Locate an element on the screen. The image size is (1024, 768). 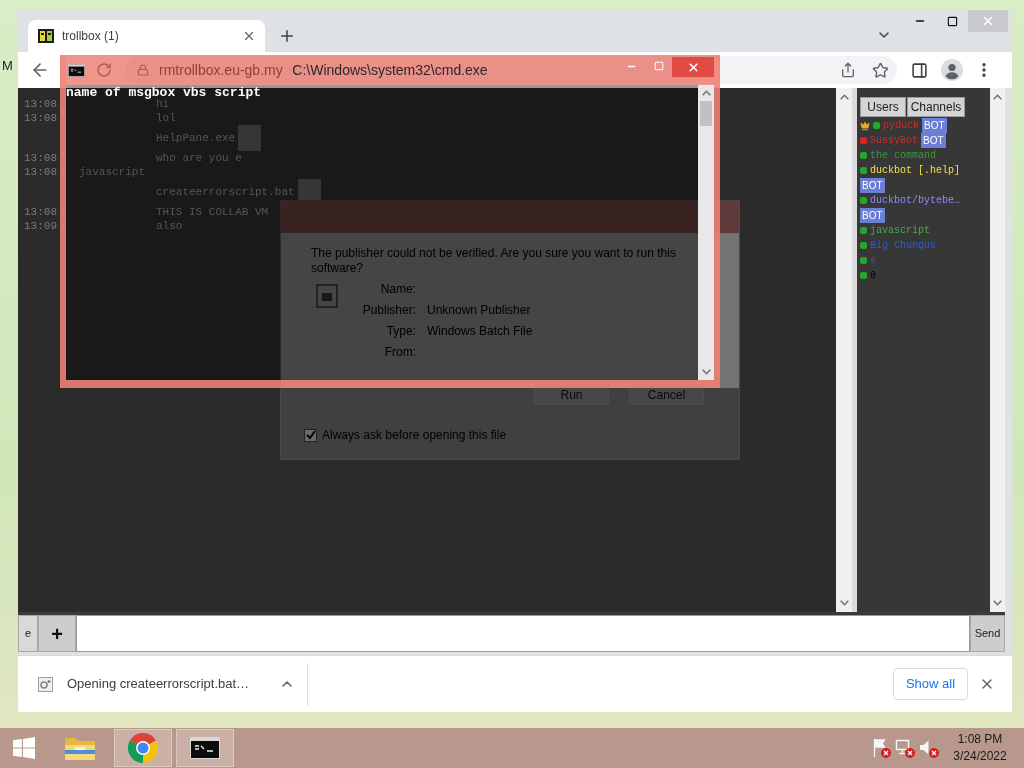
message-text: lol is located at coordinates (166, 118).